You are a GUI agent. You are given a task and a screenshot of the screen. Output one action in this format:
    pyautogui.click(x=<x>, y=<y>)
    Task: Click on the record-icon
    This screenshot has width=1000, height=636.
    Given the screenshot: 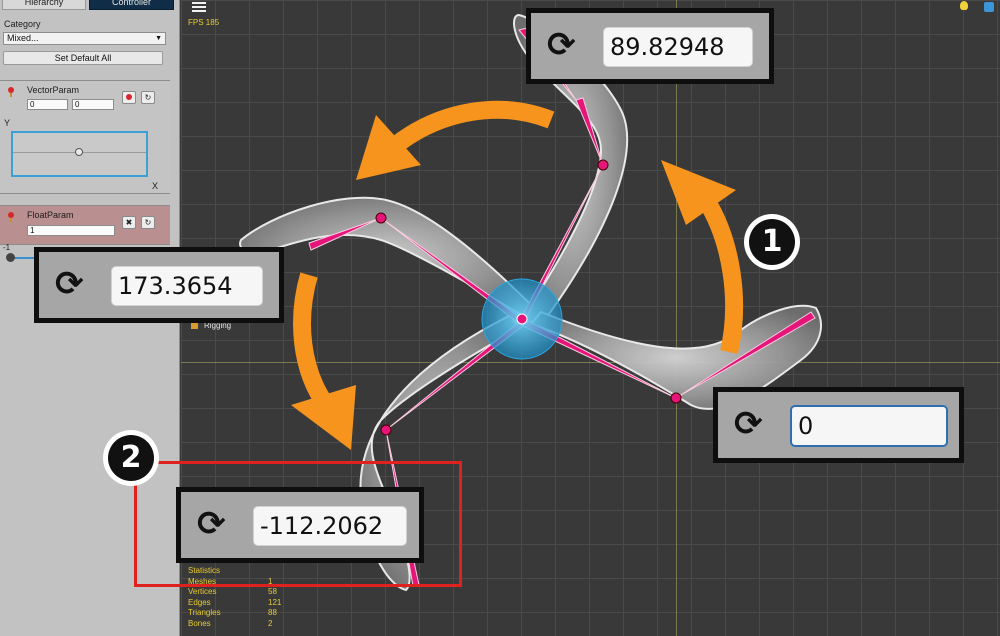 What is the action you would take?
    pyautogui.click(x=129, y=96)
    